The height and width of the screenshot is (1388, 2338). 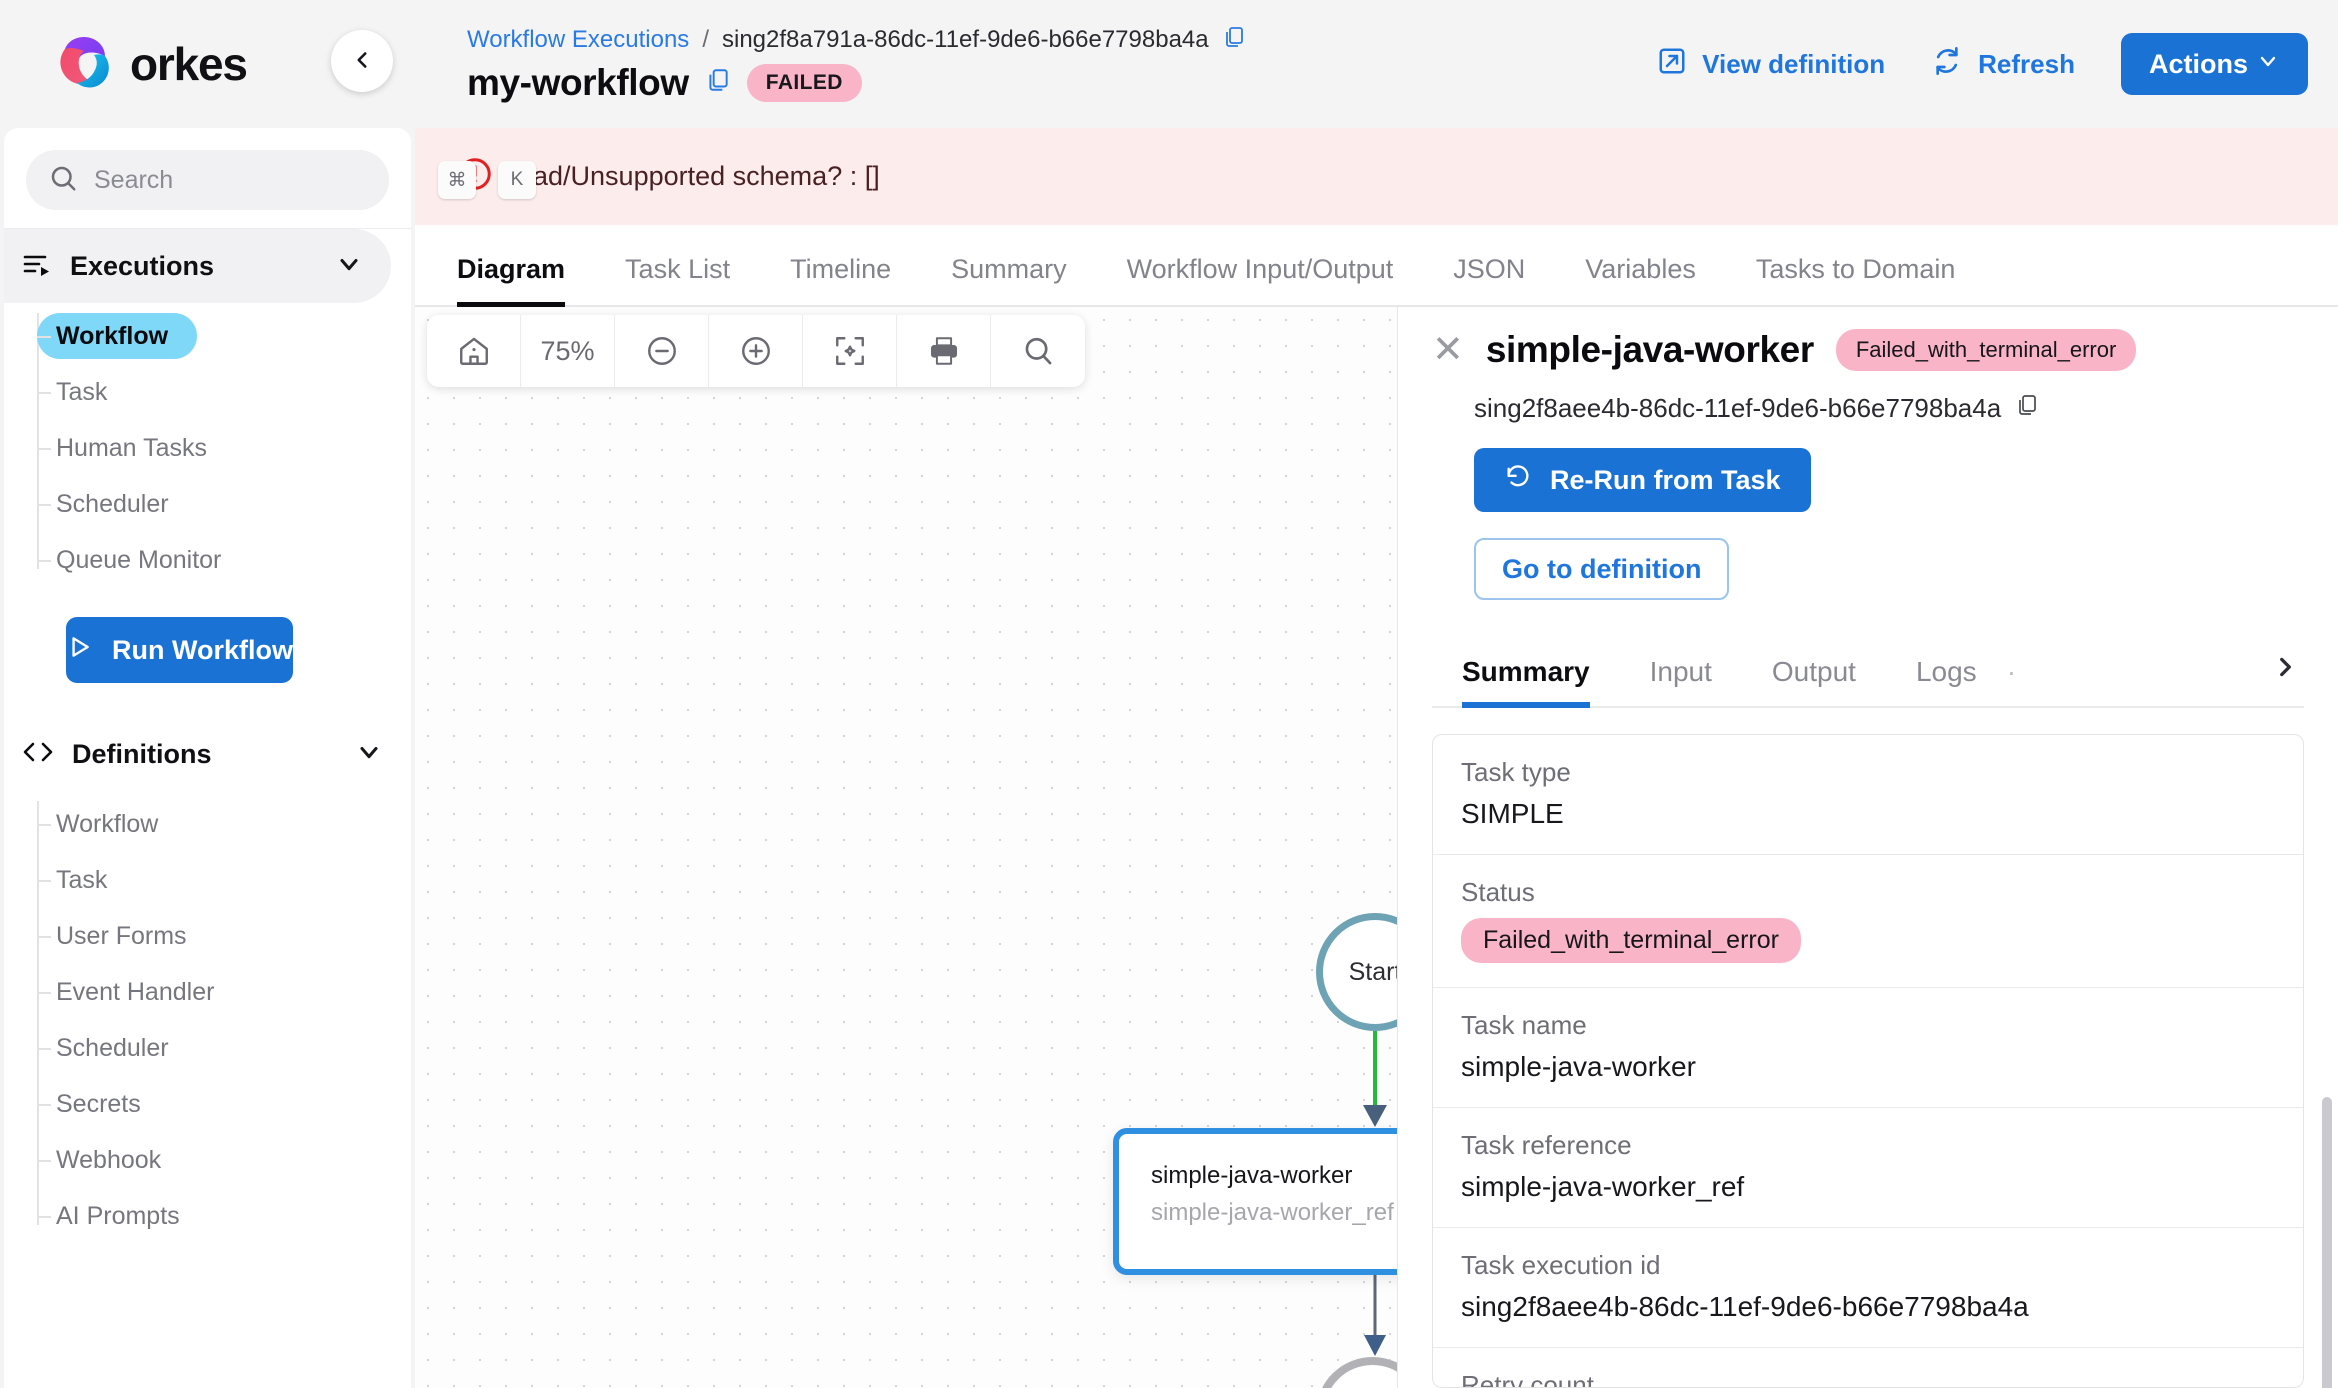 What do you see at coordinates (224, 448) in the screenshot?
I see `sidebar-item-executions-human-tasks: Human Tasks` at bounding box center [224, 448].